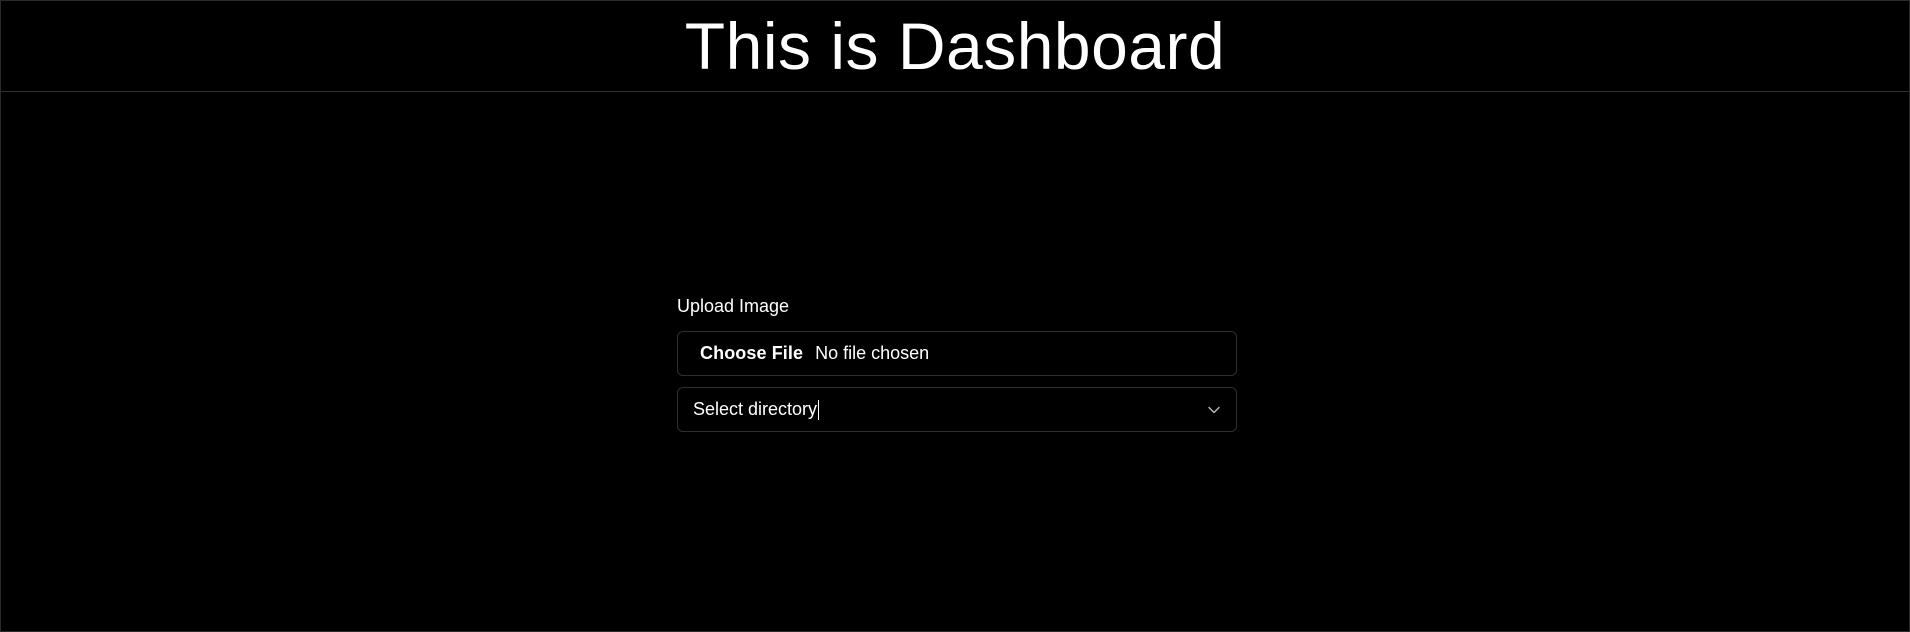  What do you see at coordinates (751, 353) in the screenshot?
I see `choose-file-button: Choose File` at bounding box center [751, 353].